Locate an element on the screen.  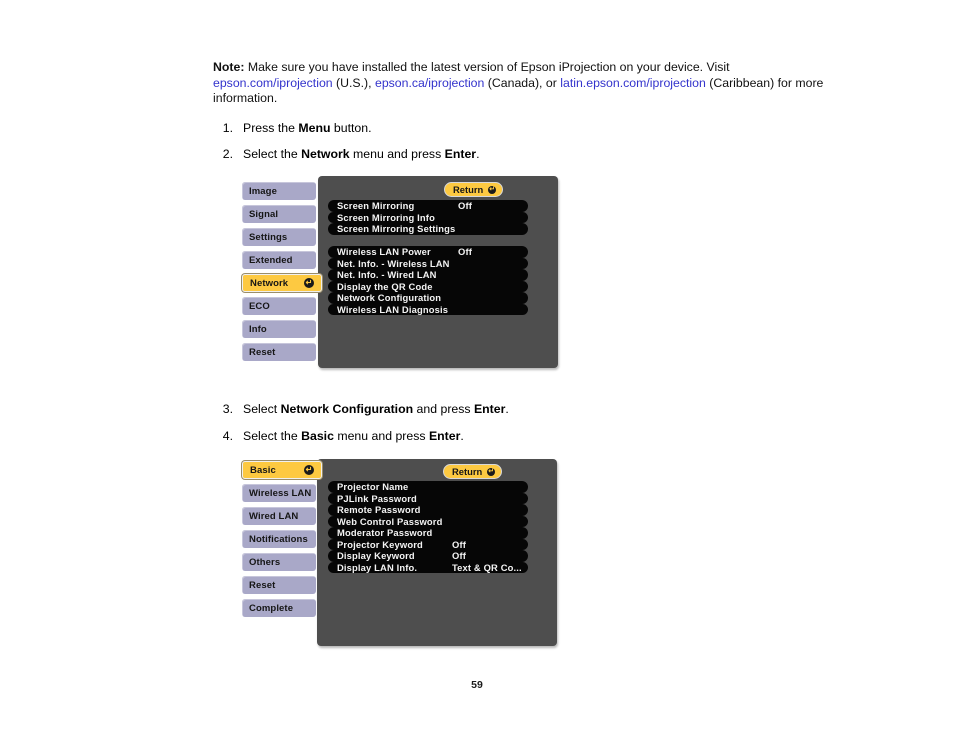
osd-item-label: Projector Keyword is located at coordinates (380, 544).